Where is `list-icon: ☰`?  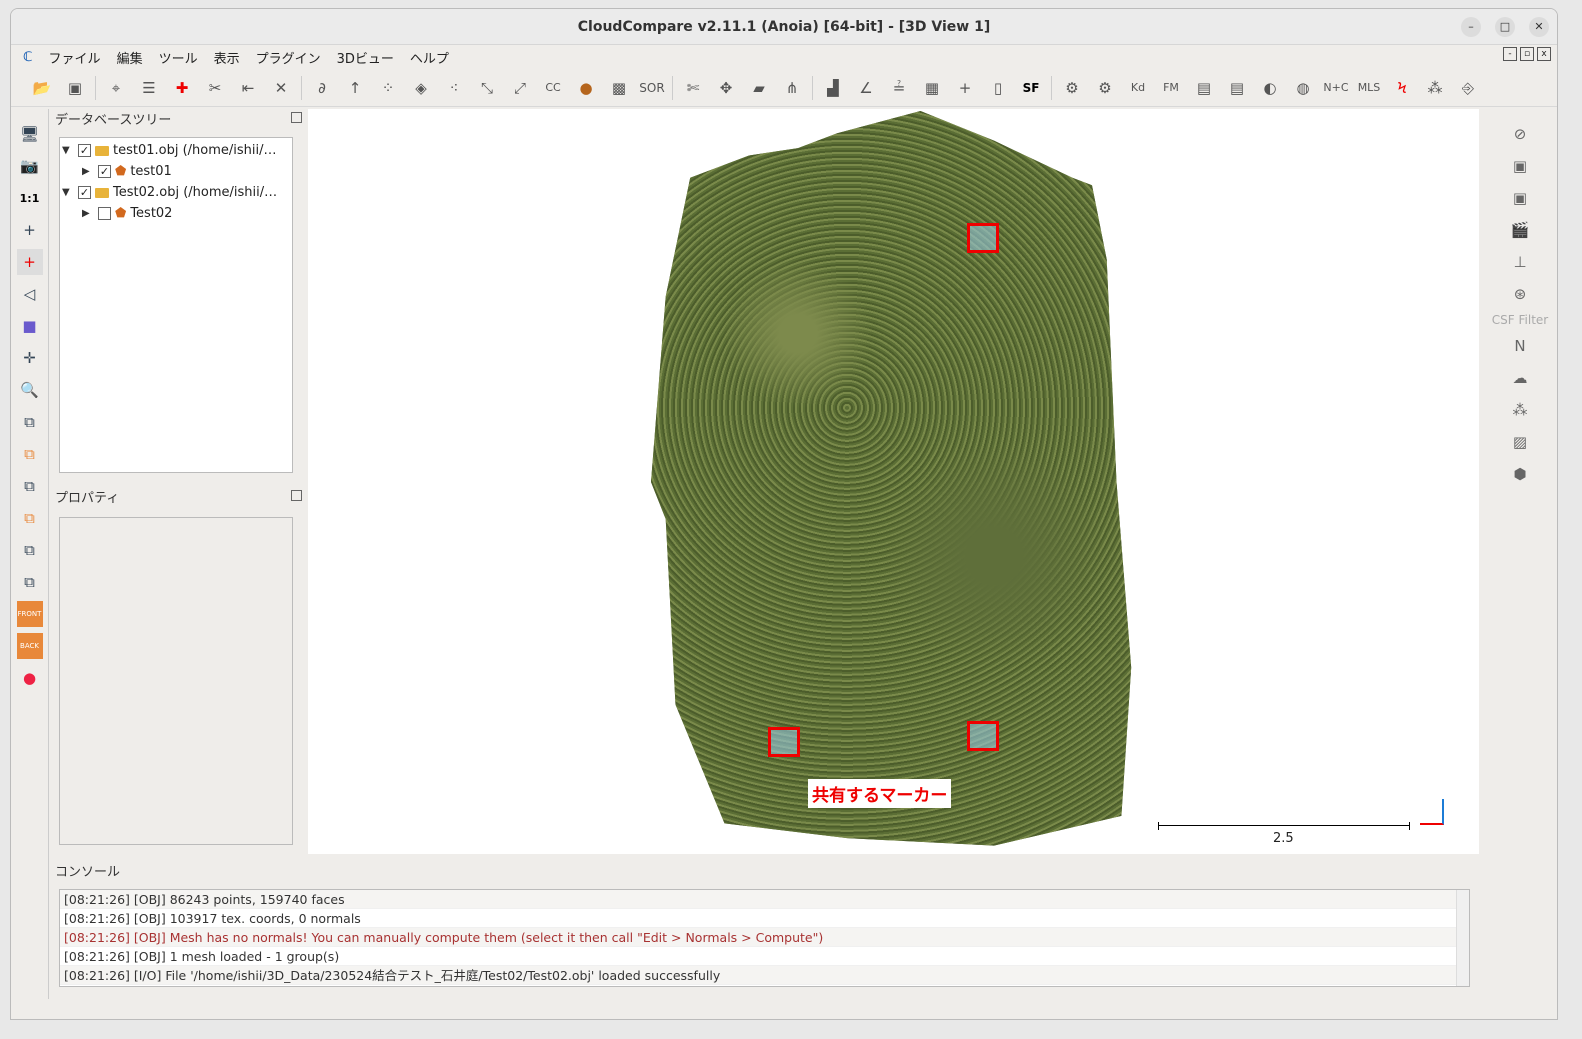
list-icon: ☰ is located at coordinates (149, 88).